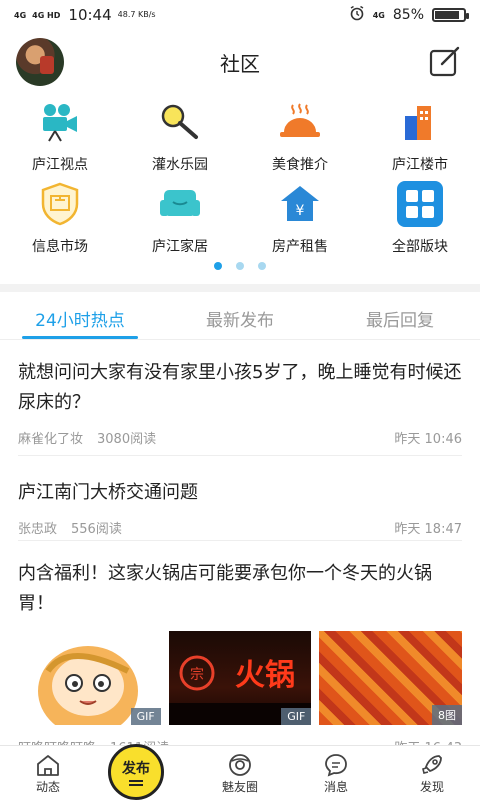 The width and height of the screenshot is (480, 800). Describe the element at coordinates (450, 15) in the screenshot. I see `battery-icon` at that location.